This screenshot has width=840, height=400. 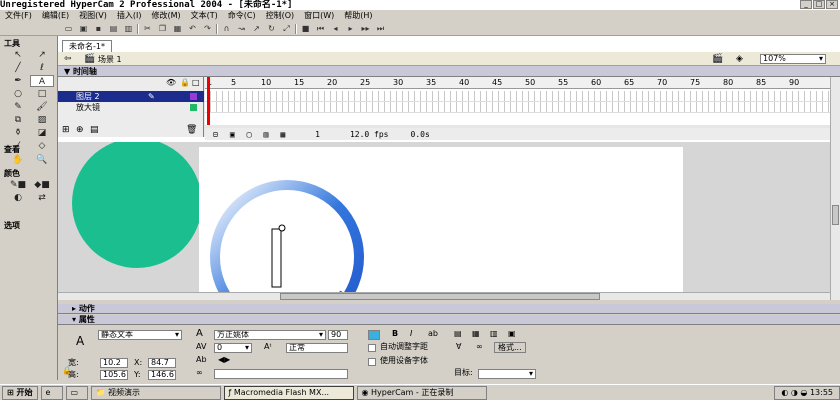 I want to click on maximize-icon: □, so click(x=819, y=4).